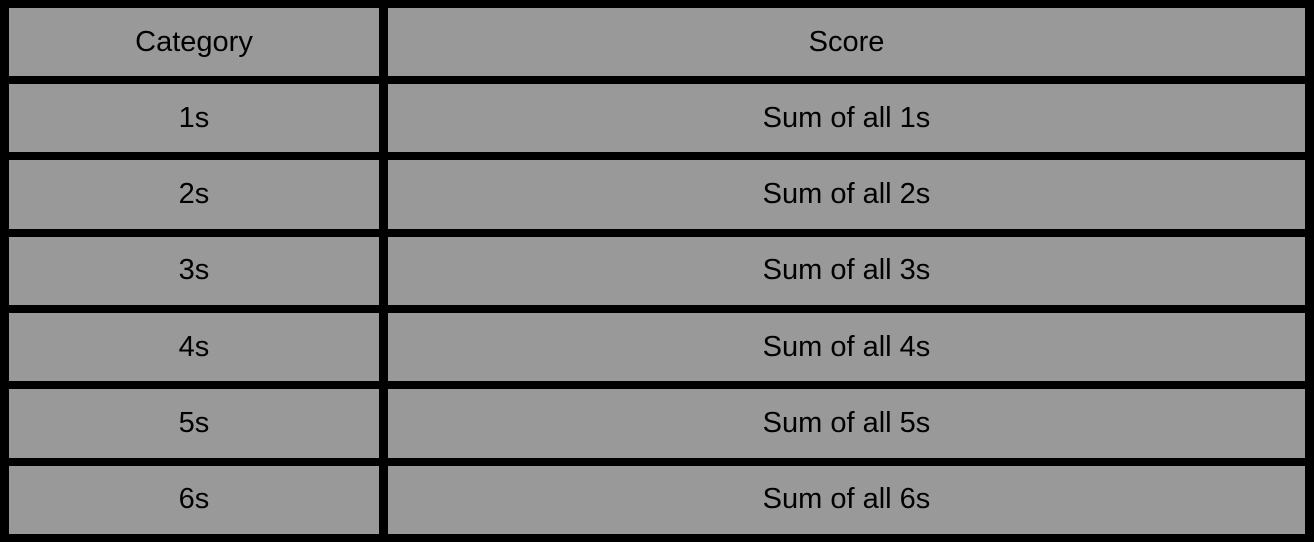 This screenshot has height=542, width=1314. I want to click on score-cell: Sum of all 1s, so click(846, 118).